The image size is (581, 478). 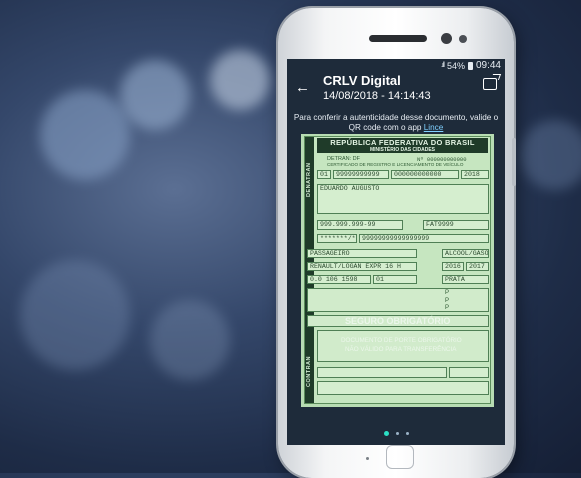 I want to click on capacidade-field: 0.0 106 1598, so click(x=339, y=279).